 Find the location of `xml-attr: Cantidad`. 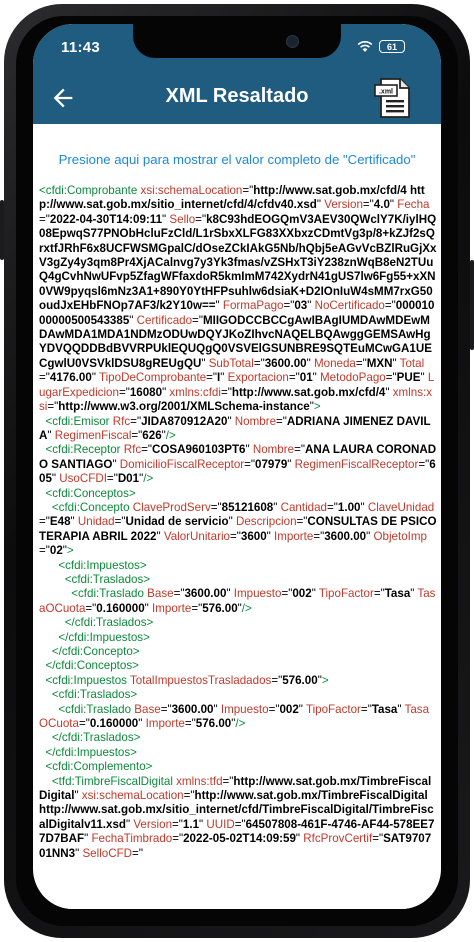

xml-attr: Cantidad is located at coordinates (304, 507).